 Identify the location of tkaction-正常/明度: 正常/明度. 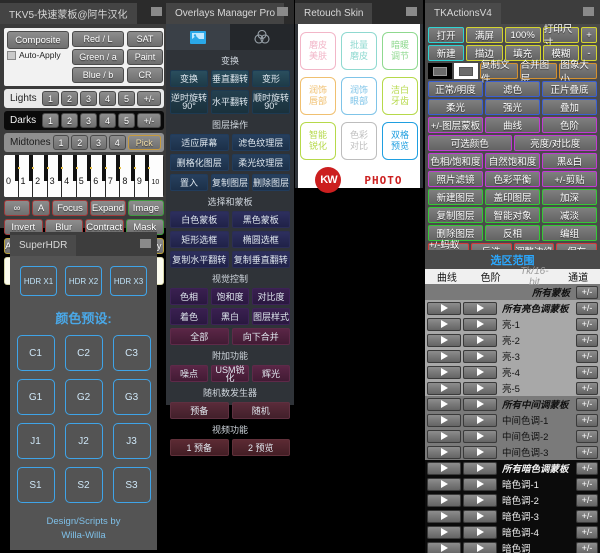
(455, 89).